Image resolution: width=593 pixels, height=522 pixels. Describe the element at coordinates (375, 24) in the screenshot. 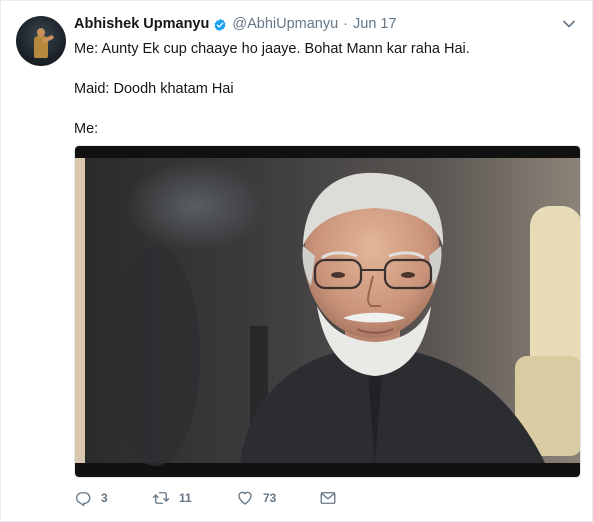

I see `tweet-date: Jun 17` at that location.